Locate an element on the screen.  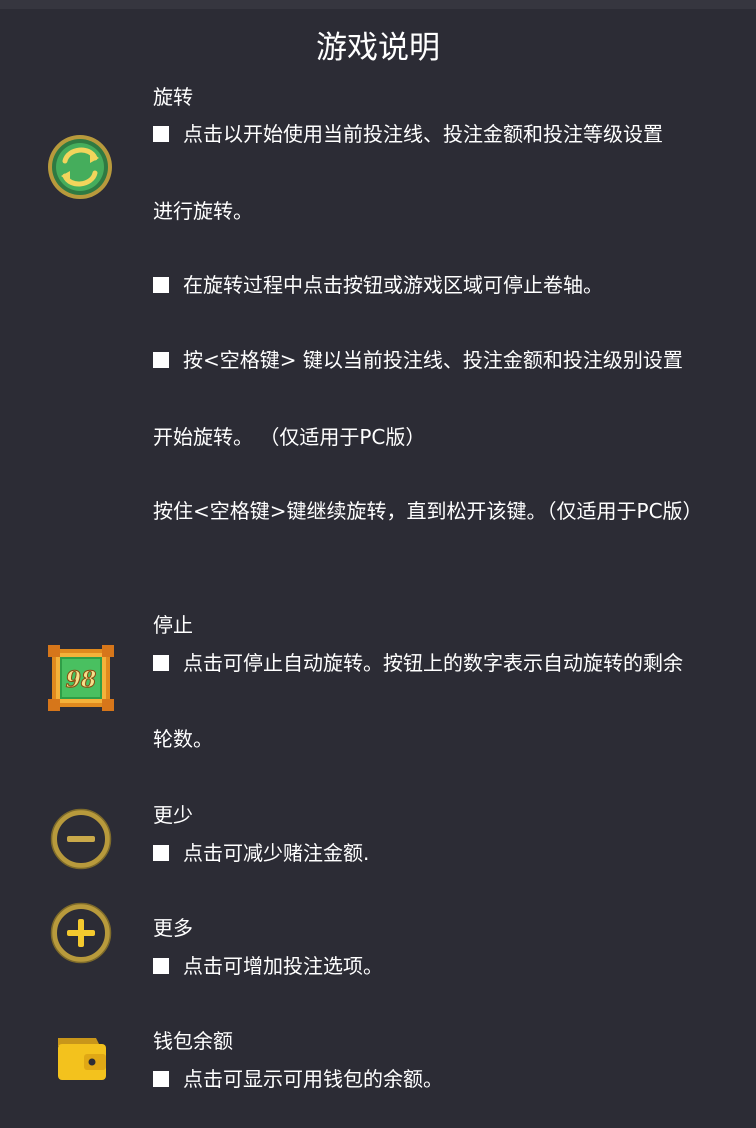
stop-heading: 停止 is located at coordinates (173, 625).